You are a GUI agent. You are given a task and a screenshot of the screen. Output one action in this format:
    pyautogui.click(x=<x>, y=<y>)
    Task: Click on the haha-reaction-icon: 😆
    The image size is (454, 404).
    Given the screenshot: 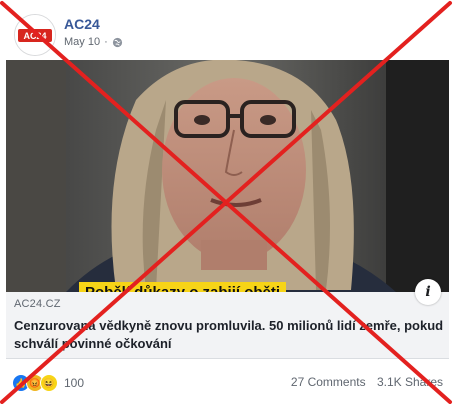 What is the action you would take?
    pyautogui.click(x=49, y=383)
    